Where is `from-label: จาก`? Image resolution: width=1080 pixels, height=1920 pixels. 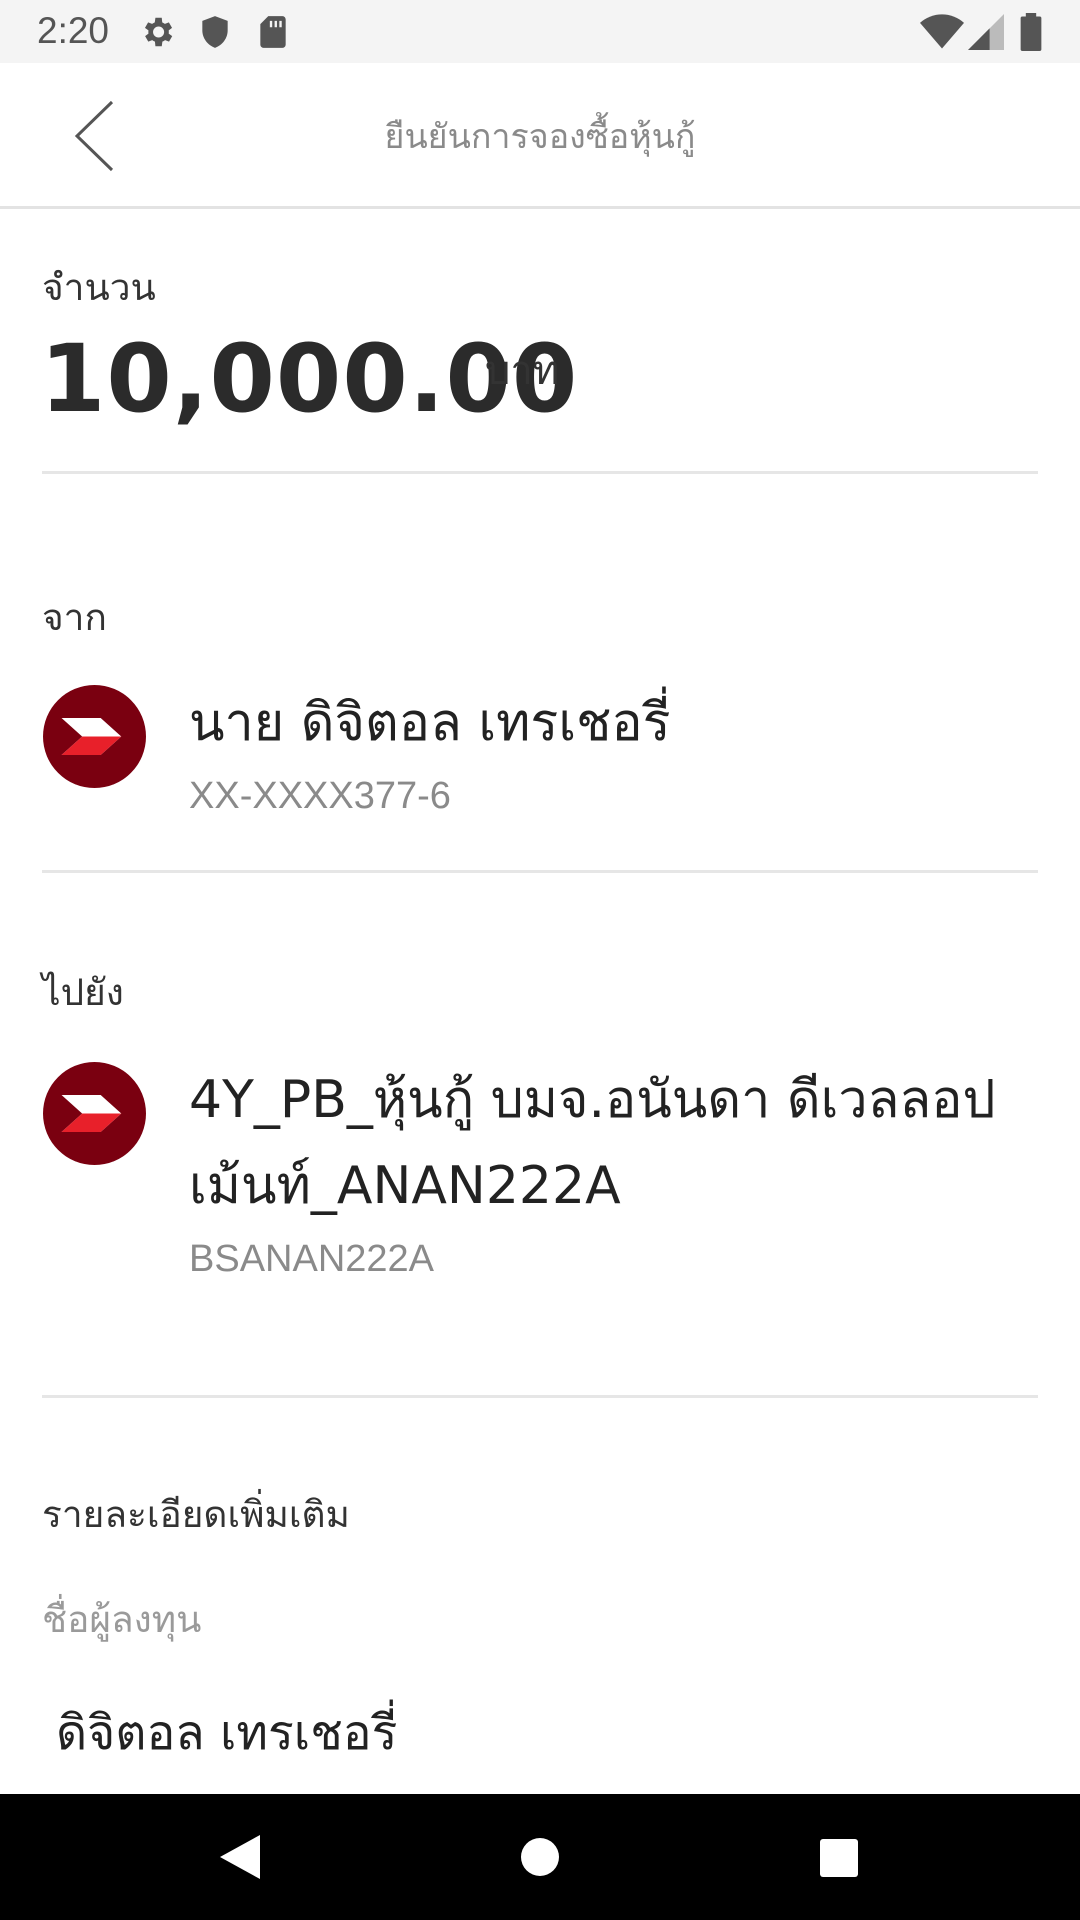 from-label: จาก is located at coordinates (74, 617).